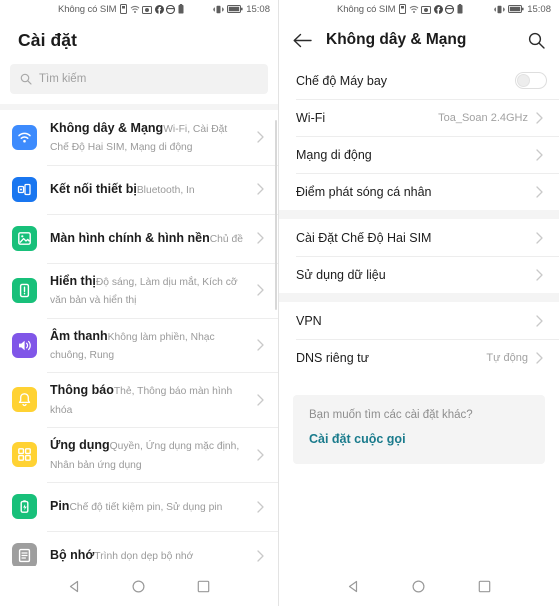 The width and height of the screenshot is (559, 606). Describe the element at coordinates (419, 154) in the screenshot. I see `wireless-row: Mạng di động` at that location.